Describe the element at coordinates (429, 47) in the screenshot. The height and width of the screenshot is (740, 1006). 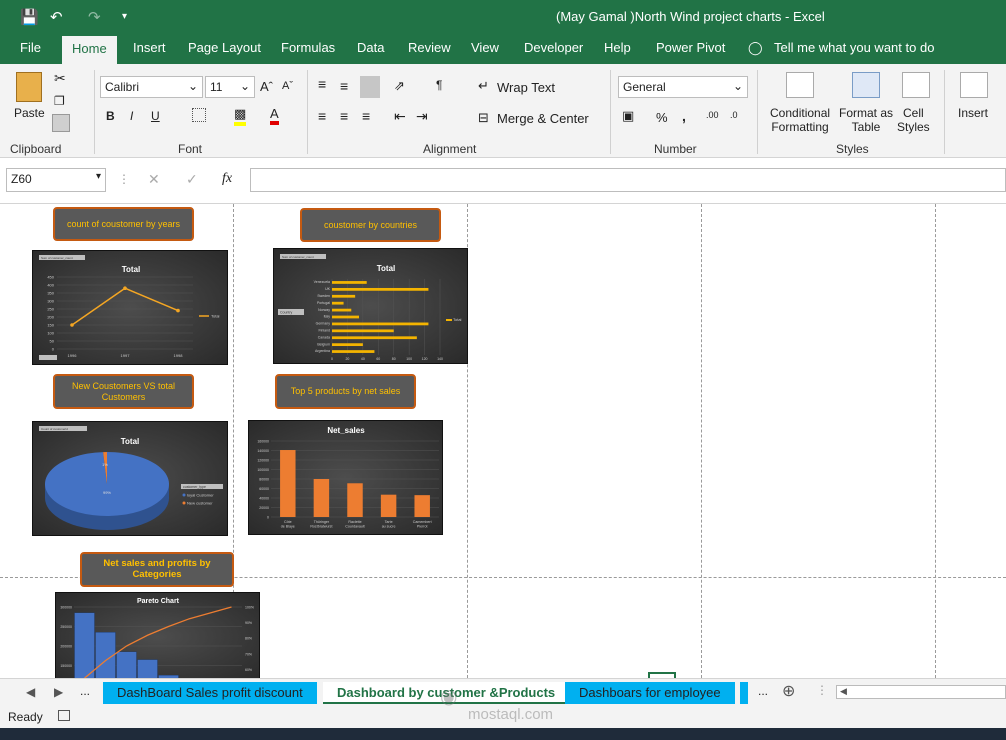
I see `tab-review: Review` at that location.